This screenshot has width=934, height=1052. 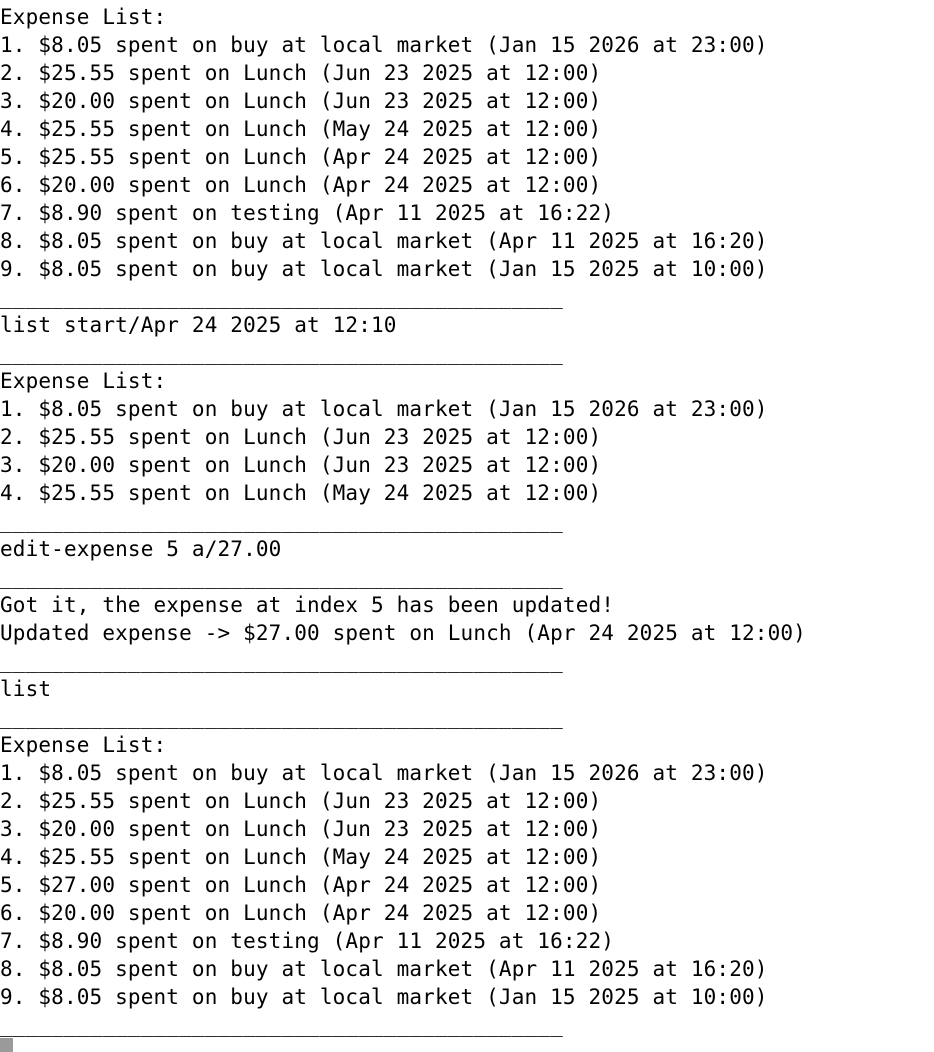 What do you see at coordinates (141, 549) in the screenshot?
I see `command-line: edit-expense 5 a/27.00` at bounding box center [141, 549].